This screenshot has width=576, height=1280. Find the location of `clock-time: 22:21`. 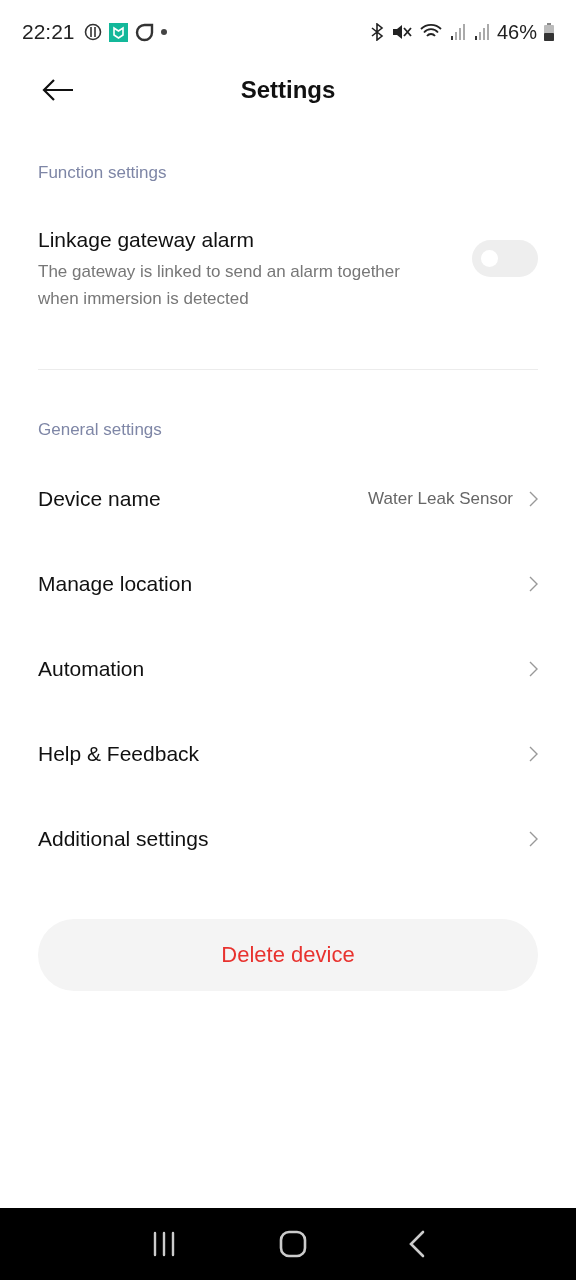

clock-time: 22:21 is located at coordinates (48, 32).